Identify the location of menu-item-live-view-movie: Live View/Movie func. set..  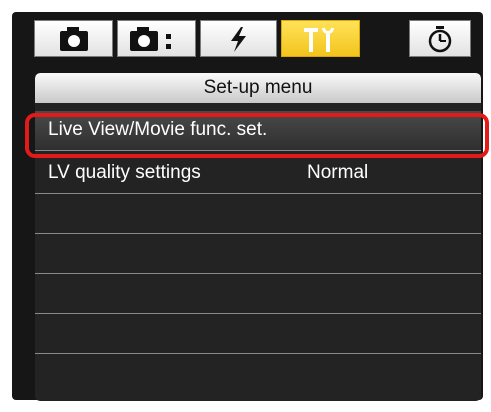
(258, 131).